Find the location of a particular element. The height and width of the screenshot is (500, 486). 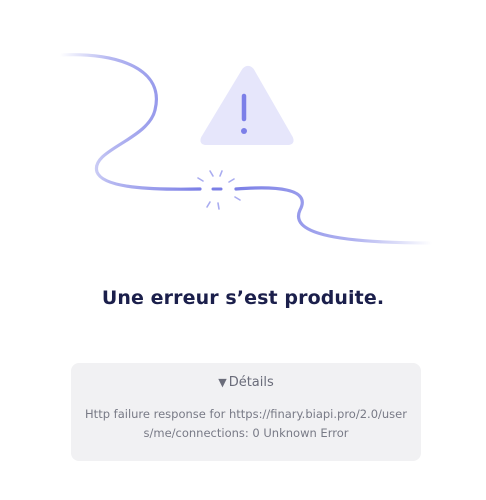

spark-icon is located at coordinates (219, 190).